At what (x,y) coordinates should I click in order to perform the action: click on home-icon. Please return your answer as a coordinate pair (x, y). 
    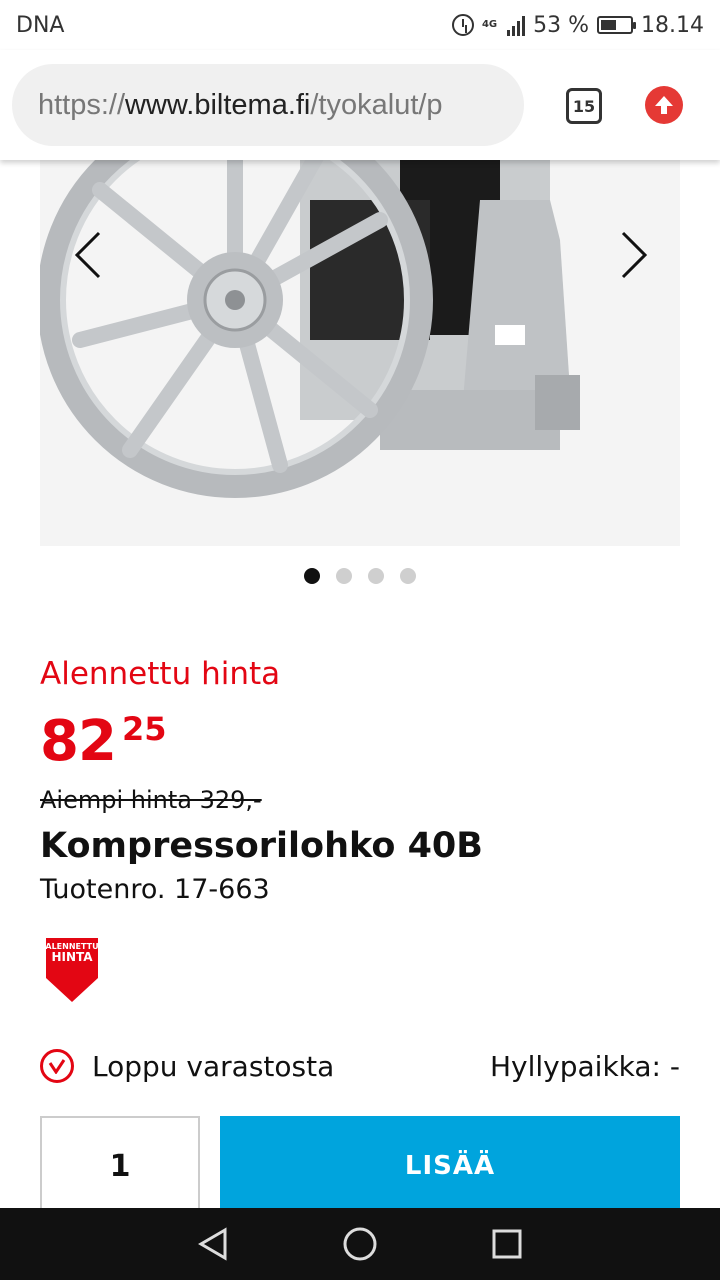
    Looking at the image, I should click on (360, 1244).